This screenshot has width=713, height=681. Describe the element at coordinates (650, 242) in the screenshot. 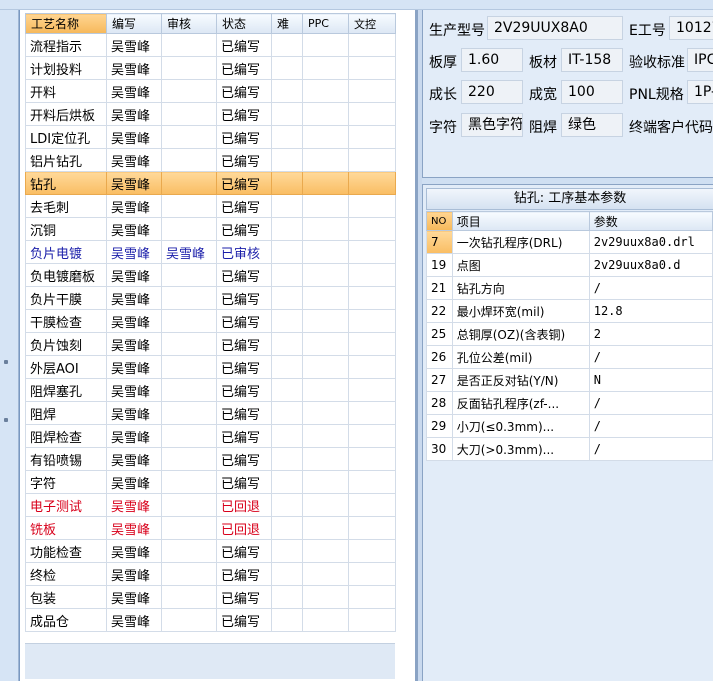

I see `param-value-cell: 2v29uux8a0.drl` at that location.